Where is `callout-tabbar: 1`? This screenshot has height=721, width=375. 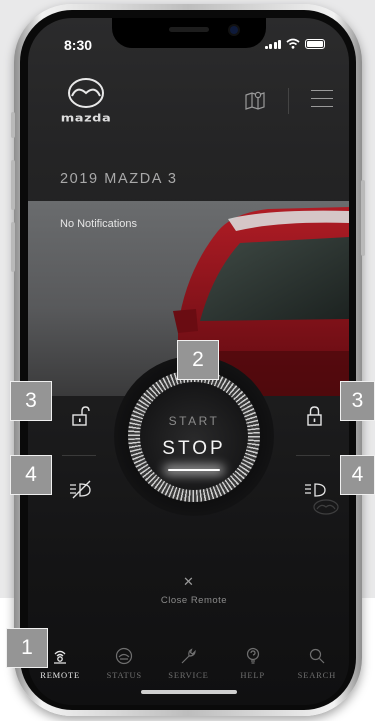
callout-tabbar: 1 is located at coordinates (27, 648).